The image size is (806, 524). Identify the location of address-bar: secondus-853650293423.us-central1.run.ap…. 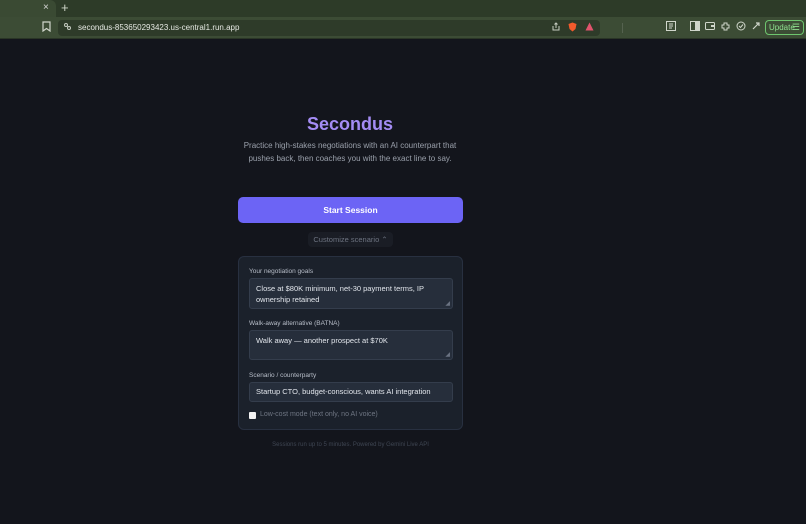
(340, 28).